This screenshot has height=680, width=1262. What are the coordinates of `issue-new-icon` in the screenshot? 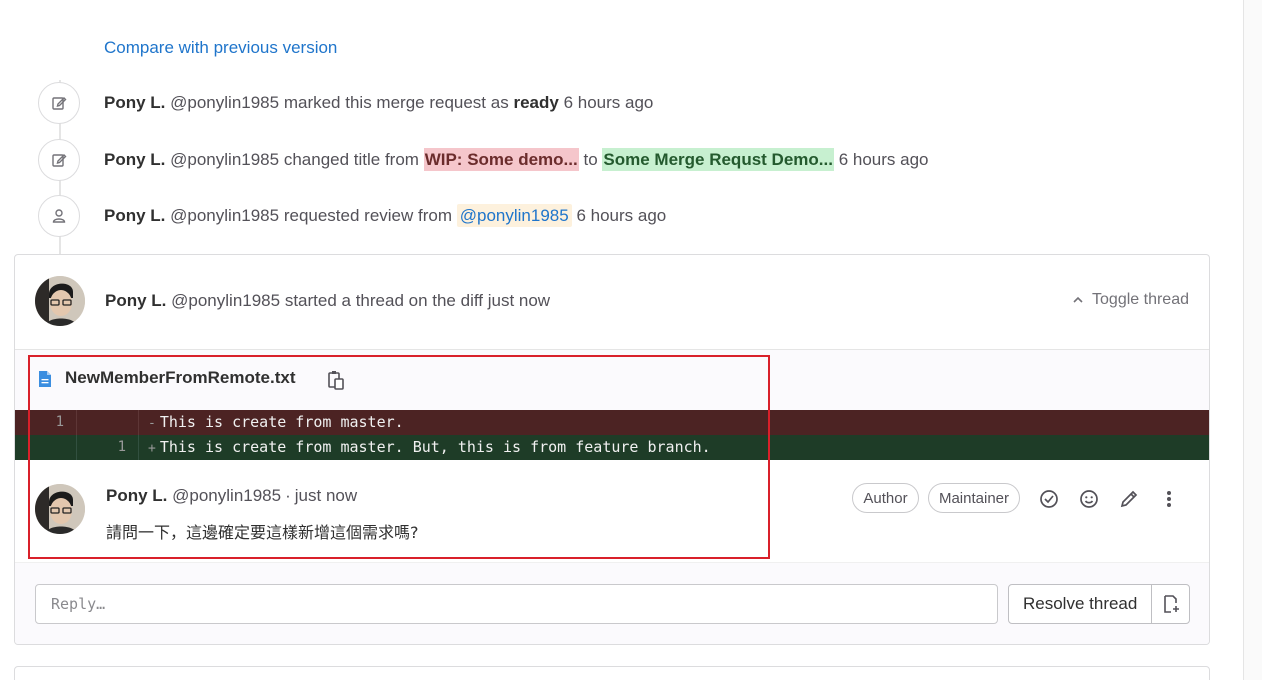 It's located at (1171, 604).